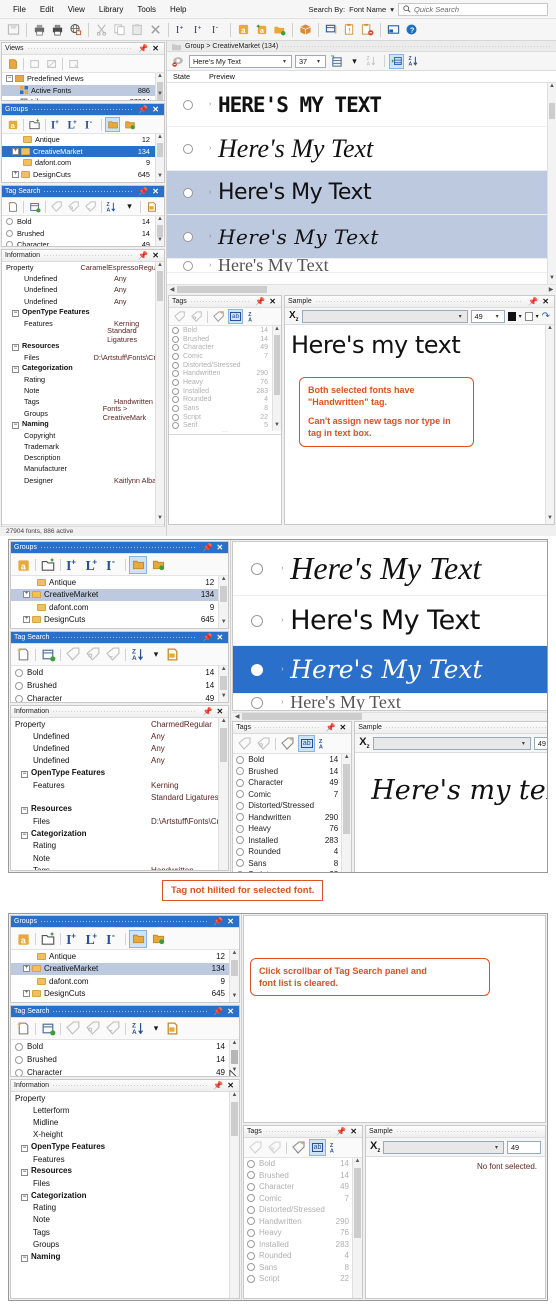 The height and width of the screenshot is (1306, 556). Describe the element at coordinates (73, 1029) in the screenshot. I see `tag-filter-1-icon` at that location.